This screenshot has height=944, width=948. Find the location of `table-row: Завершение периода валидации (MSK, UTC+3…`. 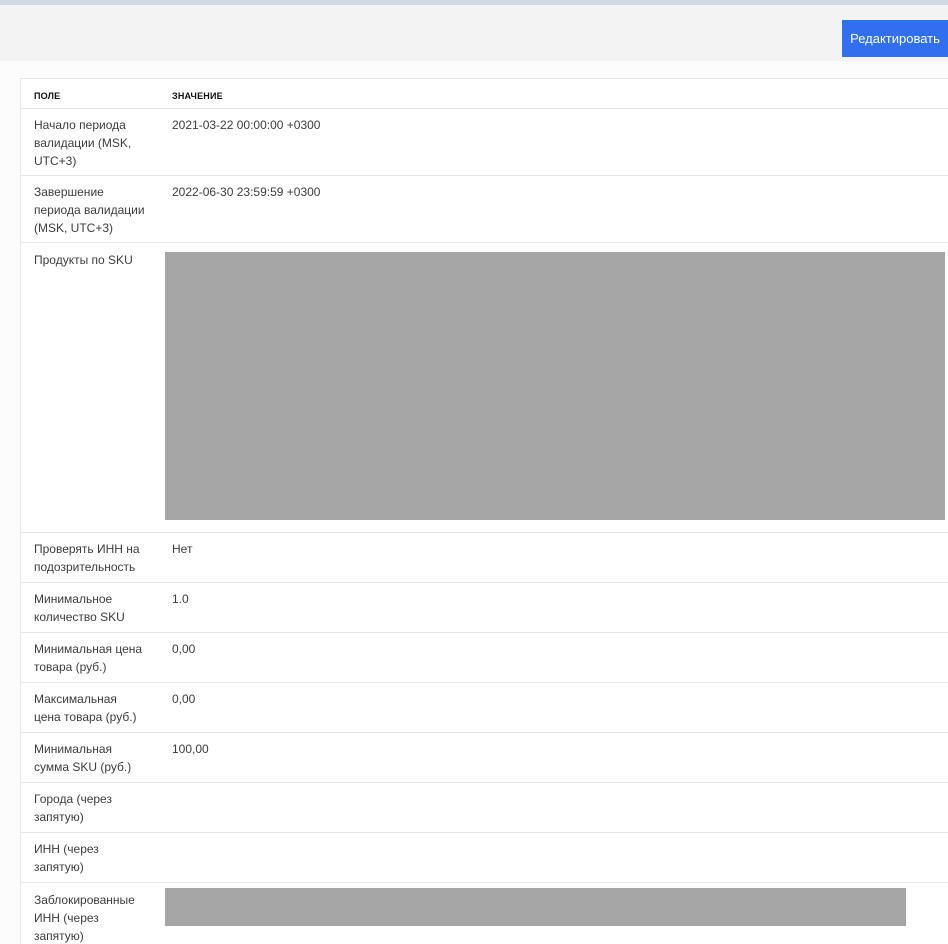

table-row: Завершение периода валидации (MSK, UTC+3… is located at coordinates (484, 209).